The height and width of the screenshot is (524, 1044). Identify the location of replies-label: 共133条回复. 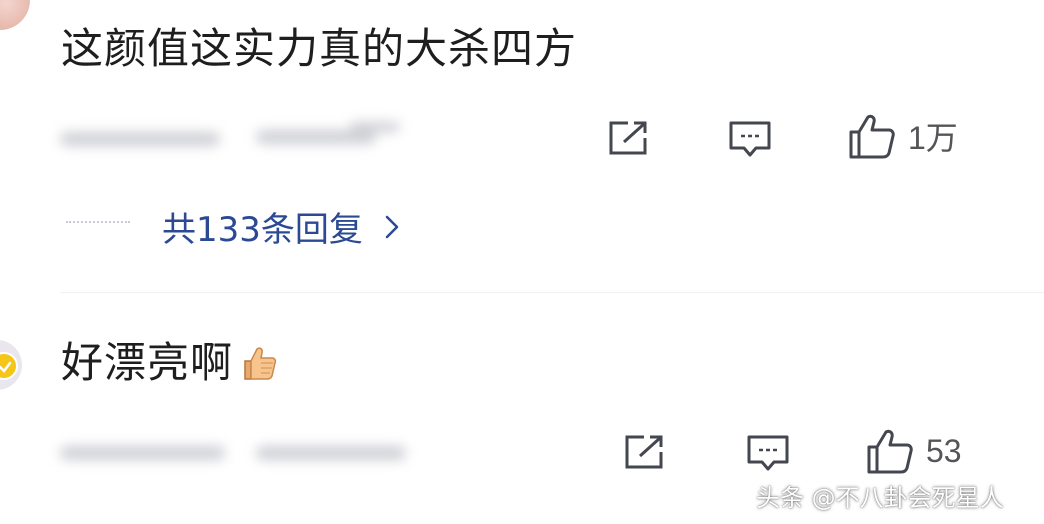
(262, 230).